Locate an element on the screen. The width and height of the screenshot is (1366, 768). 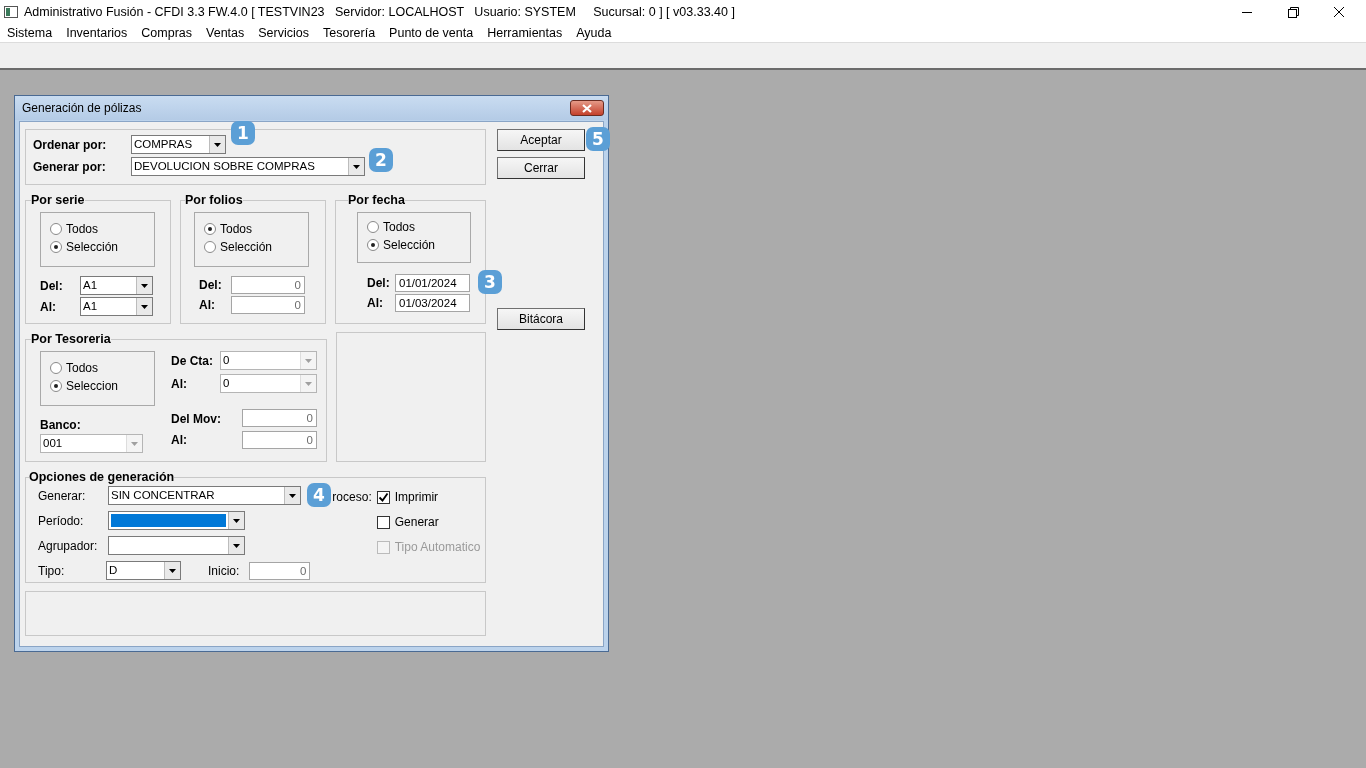
field-label: Agrupador: is located at coordinates (68, 545).